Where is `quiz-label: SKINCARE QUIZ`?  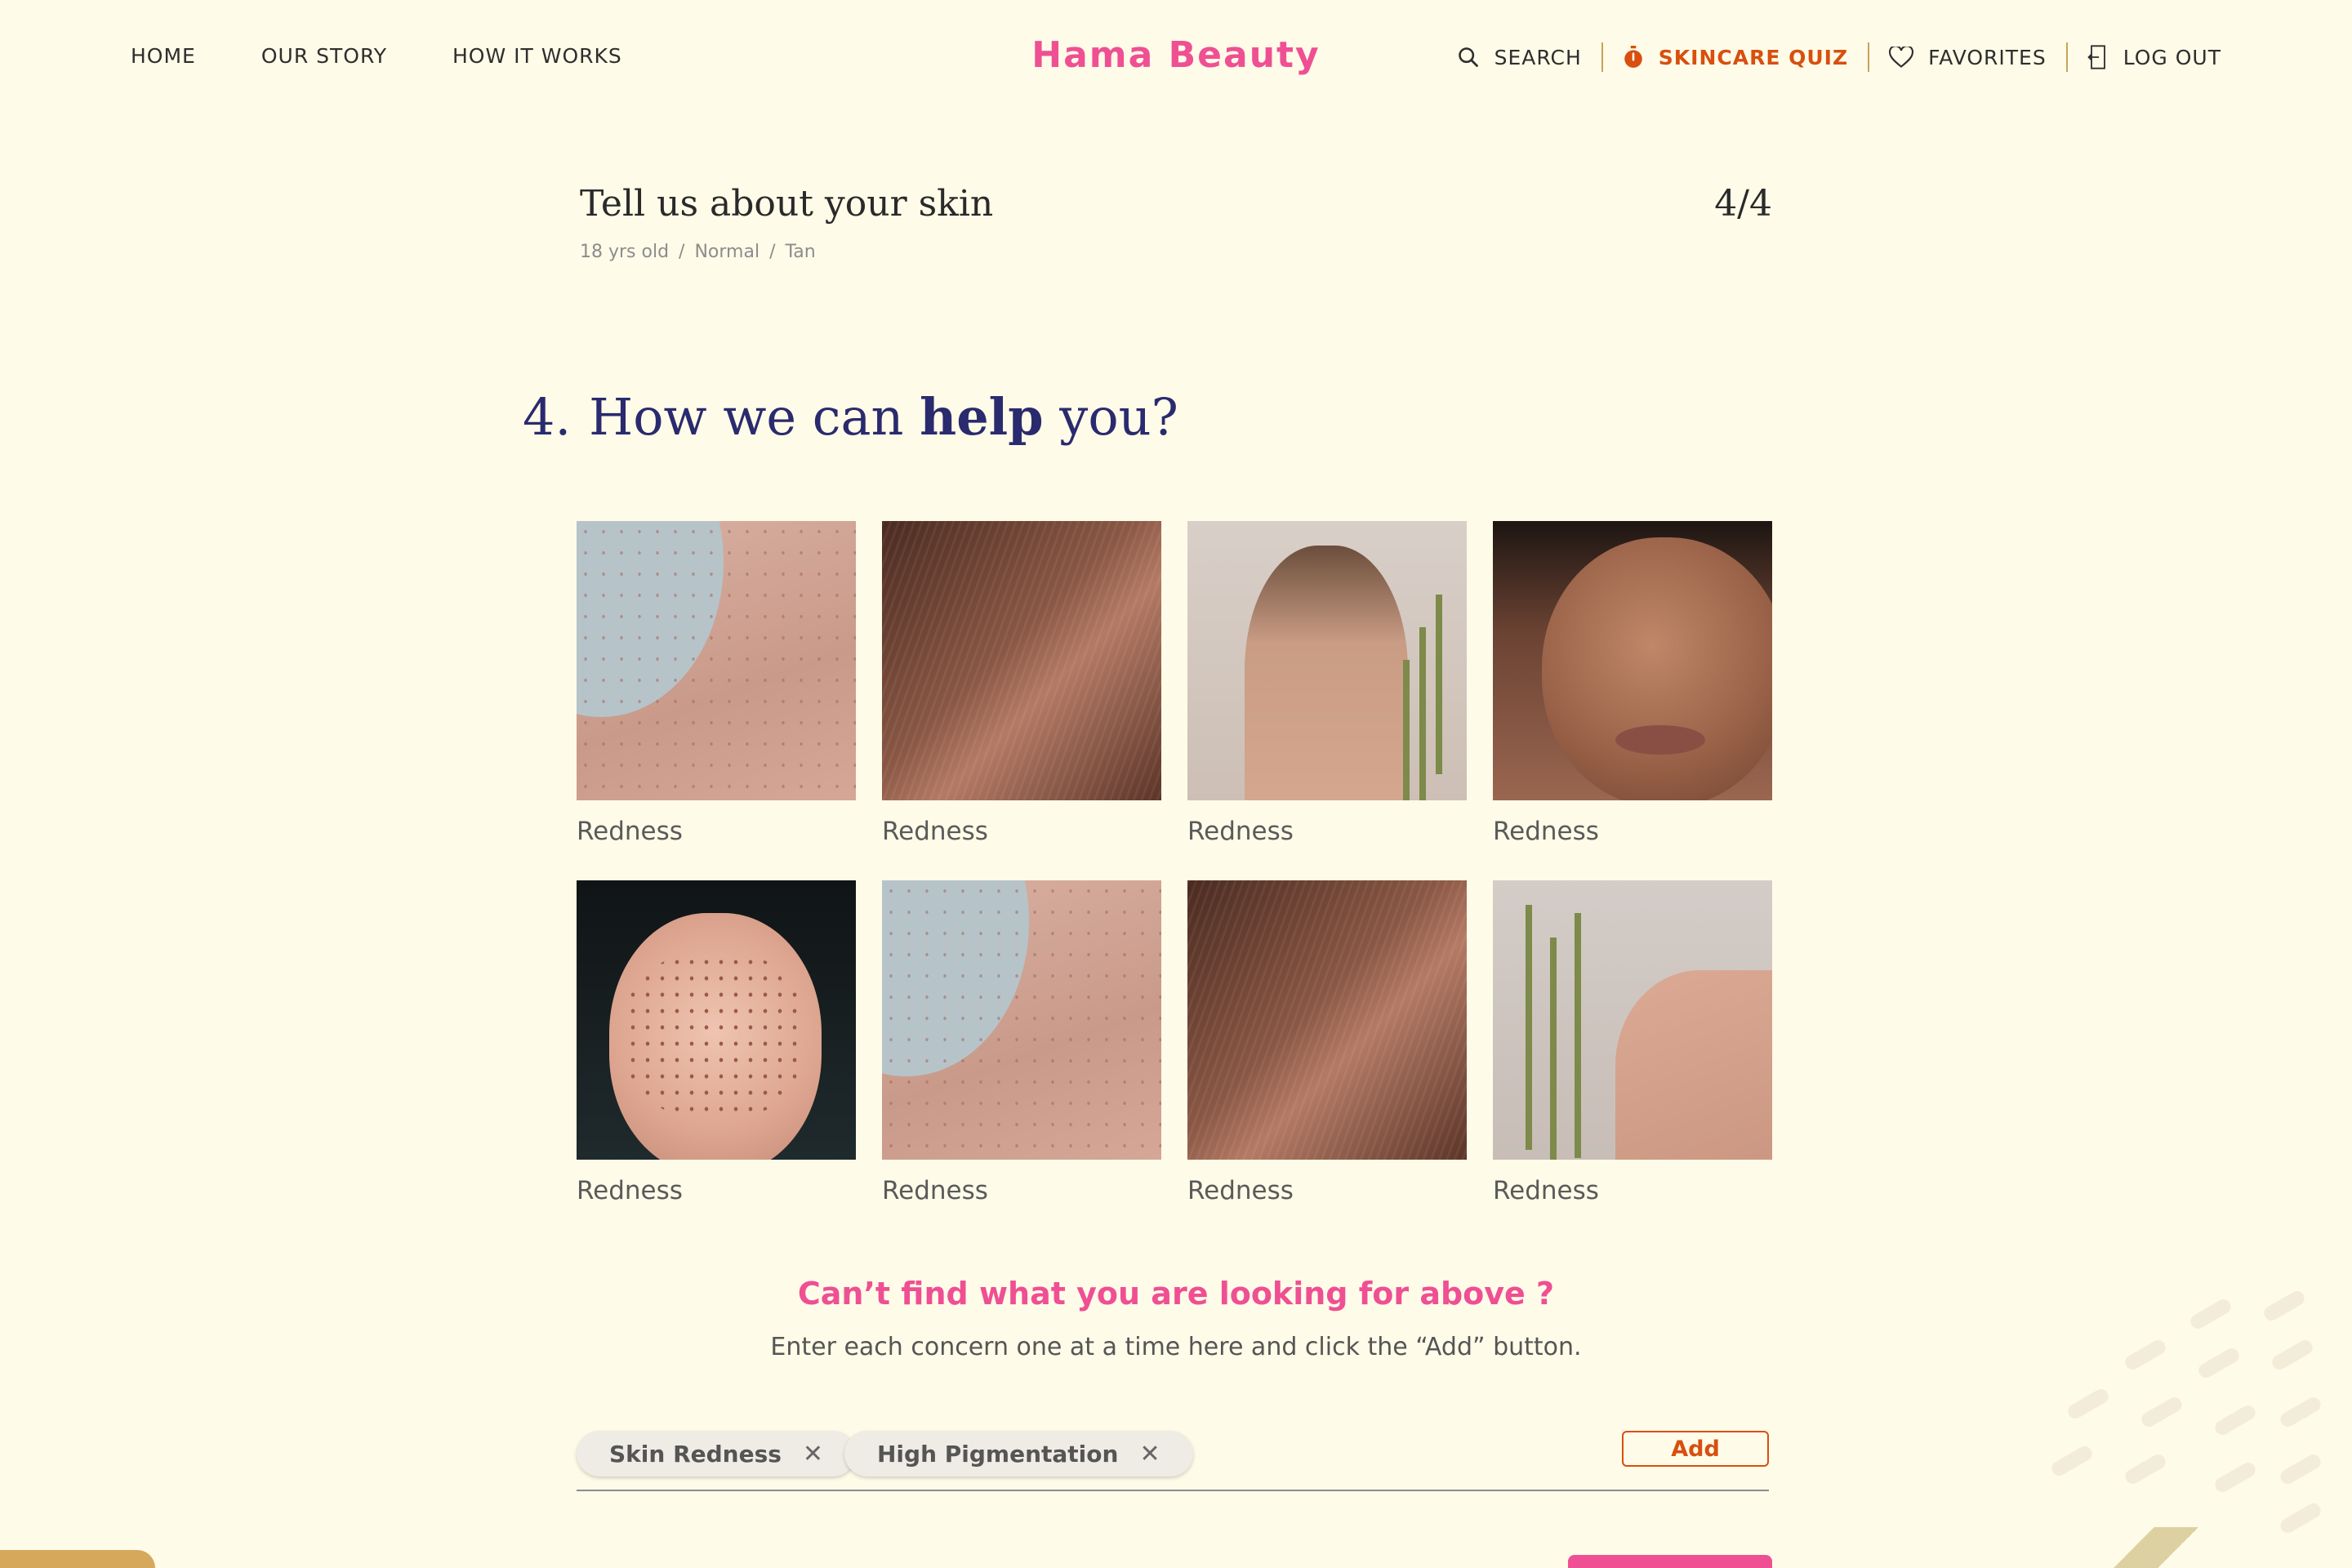 quiz-label: SKINCARE QUIZ is located at coordinates (1754, 57).